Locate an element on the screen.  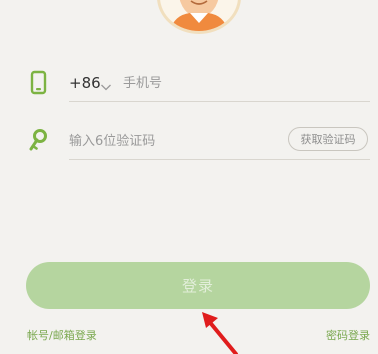
login-button: 登录 is located at coordinates (198, 285).